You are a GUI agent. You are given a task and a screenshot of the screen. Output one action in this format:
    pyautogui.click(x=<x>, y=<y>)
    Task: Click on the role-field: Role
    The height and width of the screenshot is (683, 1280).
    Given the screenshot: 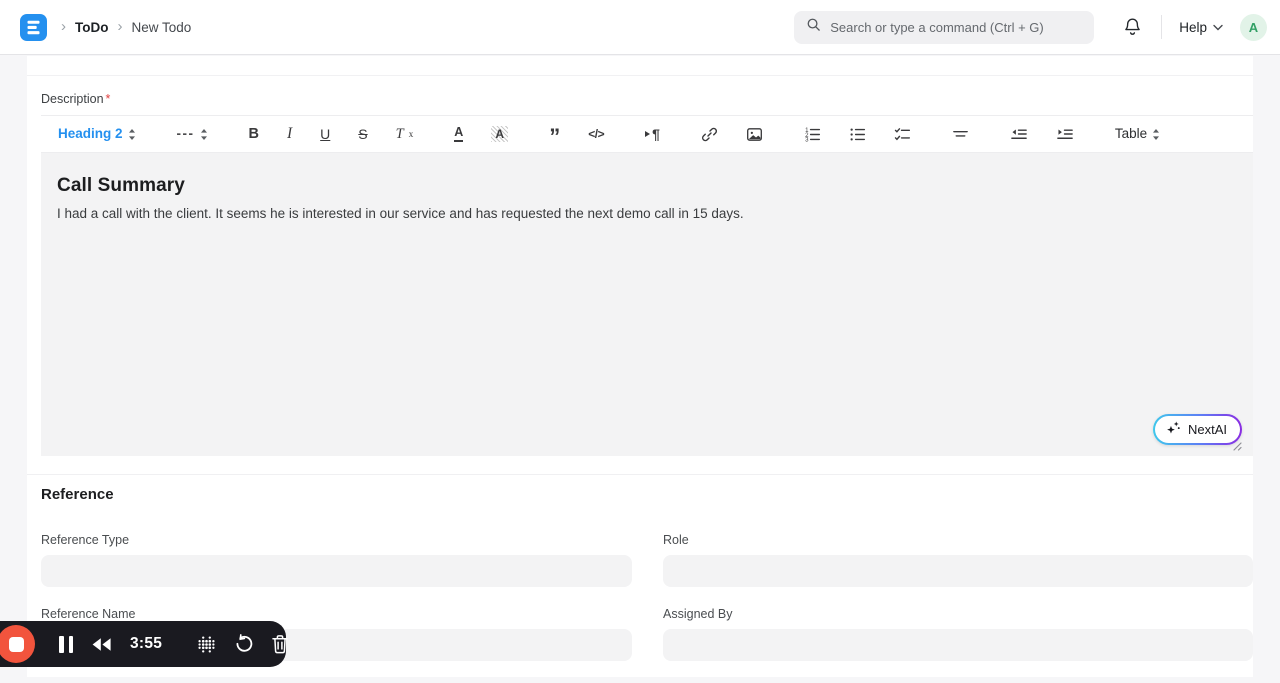 What is the action you would take?
    pyautogui.click(x=958, y=560)
    